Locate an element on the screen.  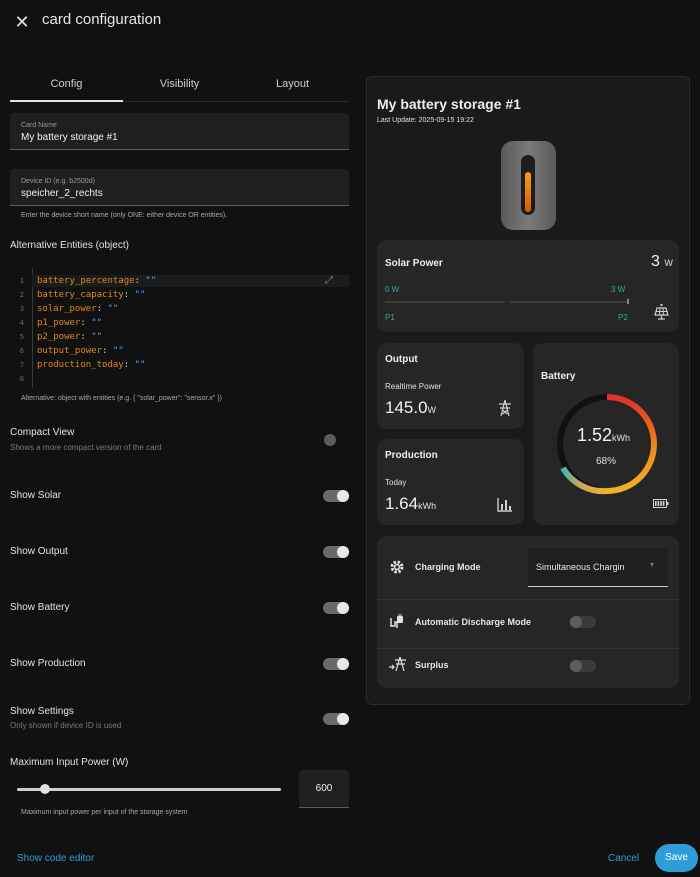
solar-p2-value: 3 W is located at coordinates (618, 289).